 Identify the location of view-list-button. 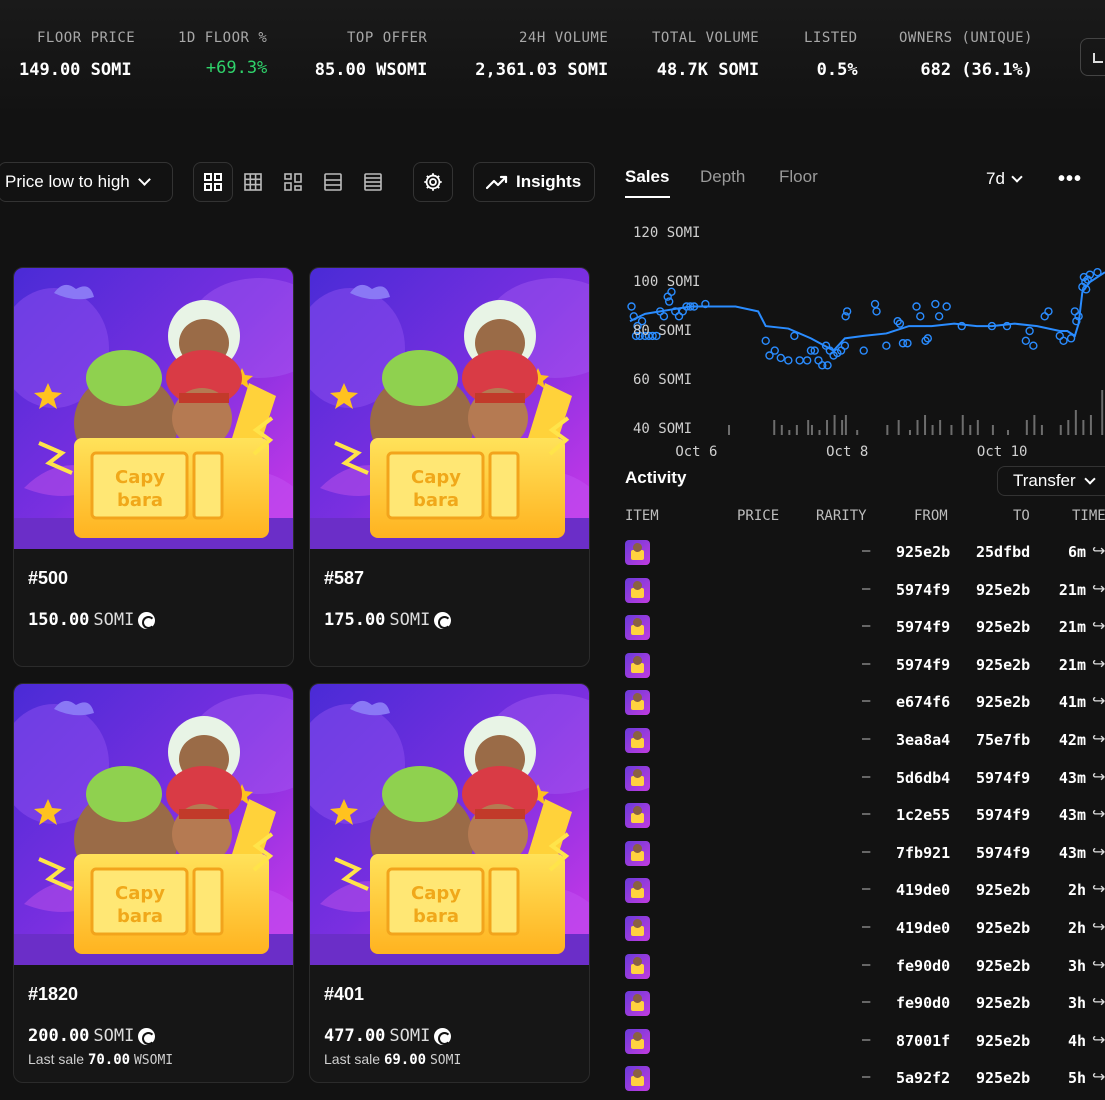
(333, 182).